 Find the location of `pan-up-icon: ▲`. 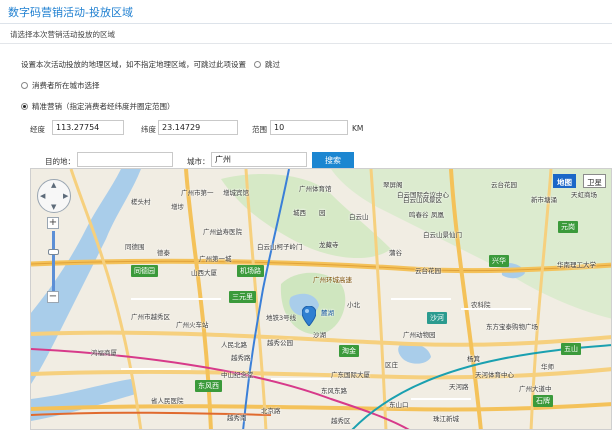

pan-up-icon: ▲ is located at coordinates (53, 185).